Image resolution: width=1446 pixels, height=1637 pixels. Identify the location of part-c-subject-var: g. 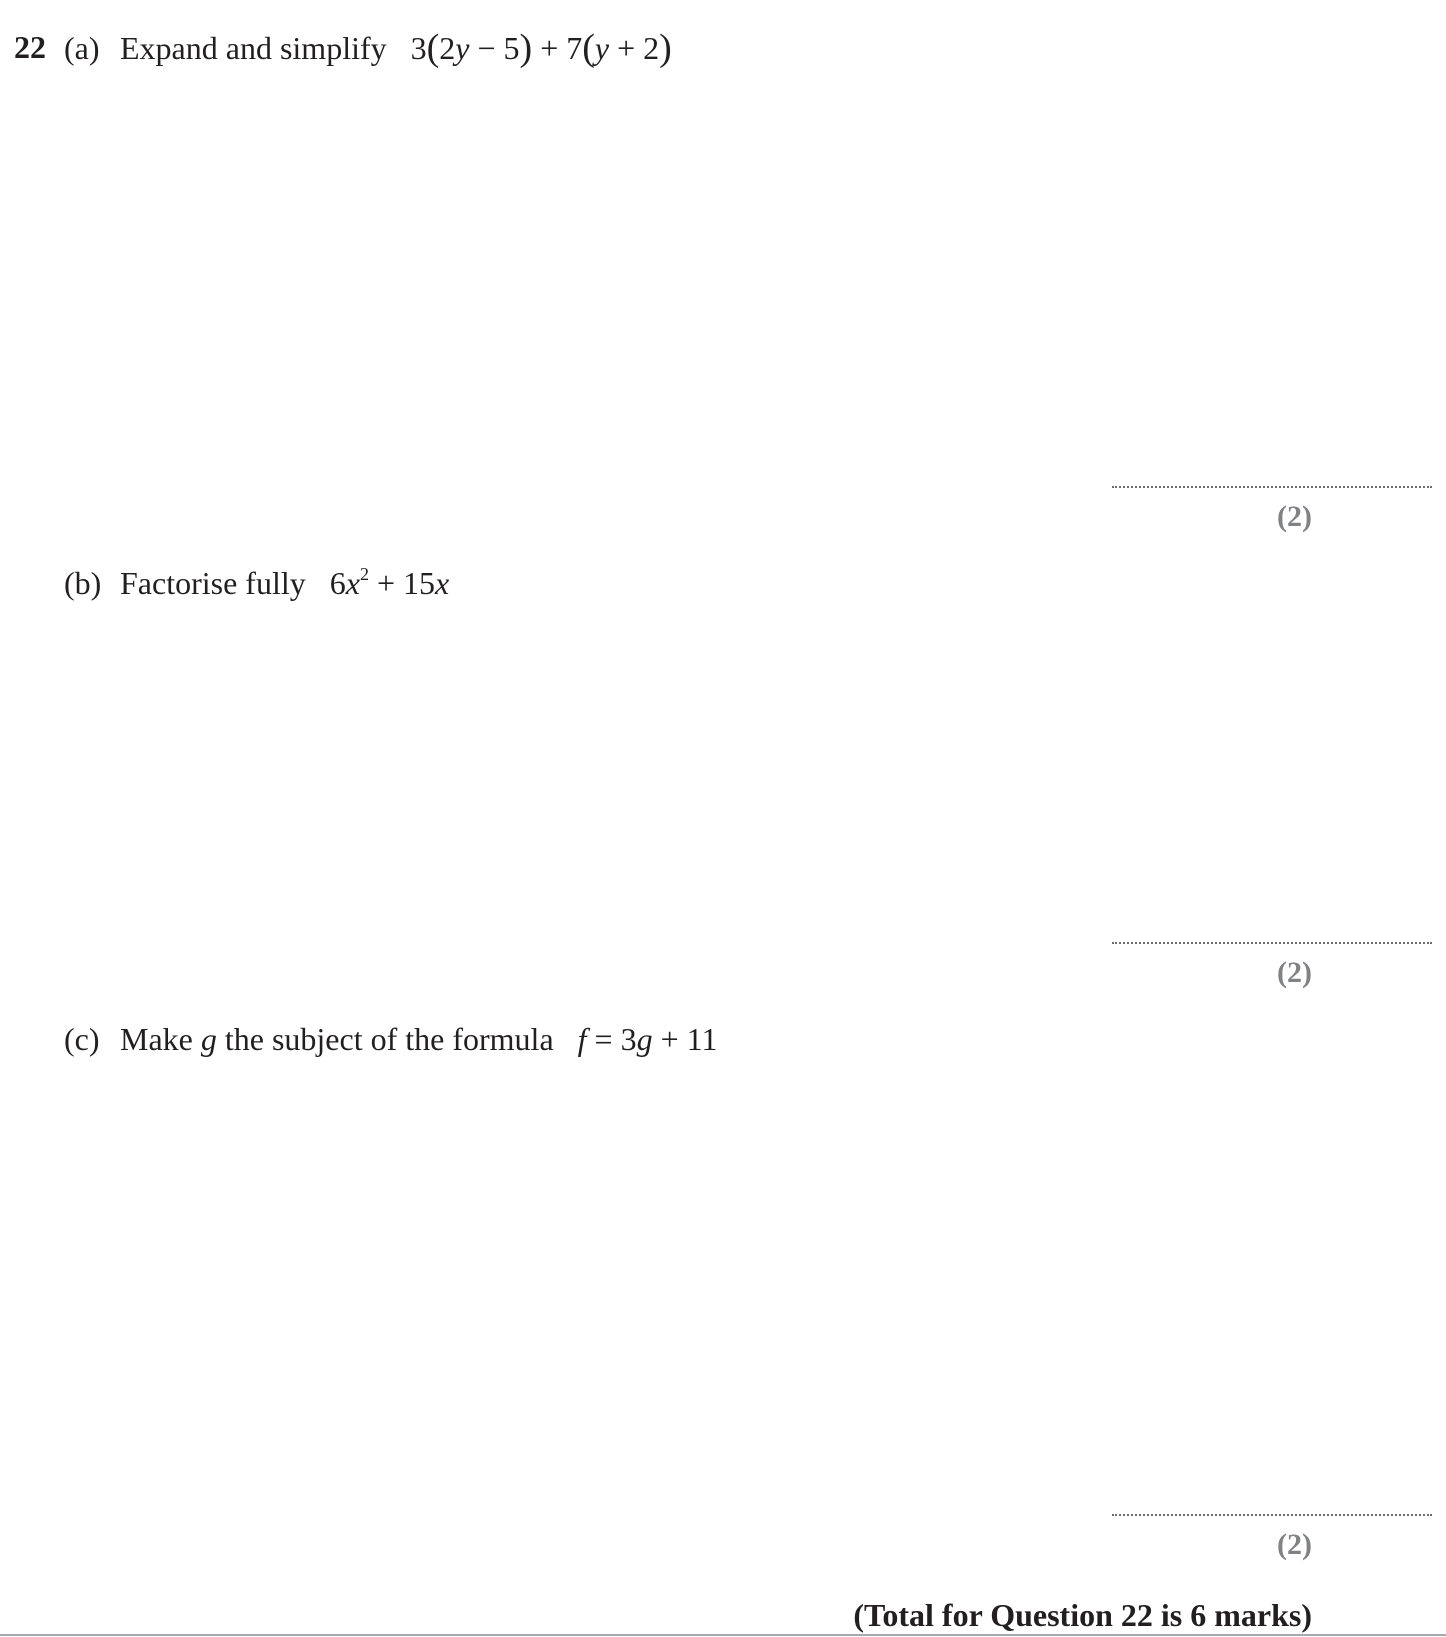
(208, 1039).